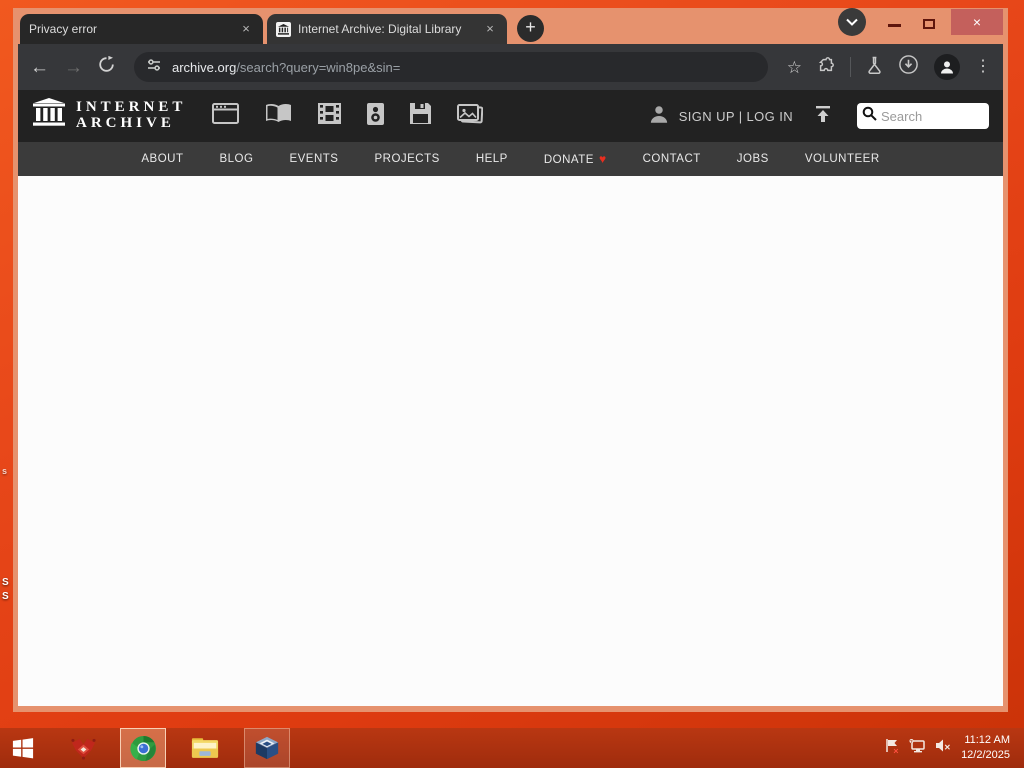  What do you see at coordinates (512, 748) in the screenshot?
I see `taskbar: ✕ ? ✕ 11:12 AM 12/2/2025` at bounding box center [512, 748].